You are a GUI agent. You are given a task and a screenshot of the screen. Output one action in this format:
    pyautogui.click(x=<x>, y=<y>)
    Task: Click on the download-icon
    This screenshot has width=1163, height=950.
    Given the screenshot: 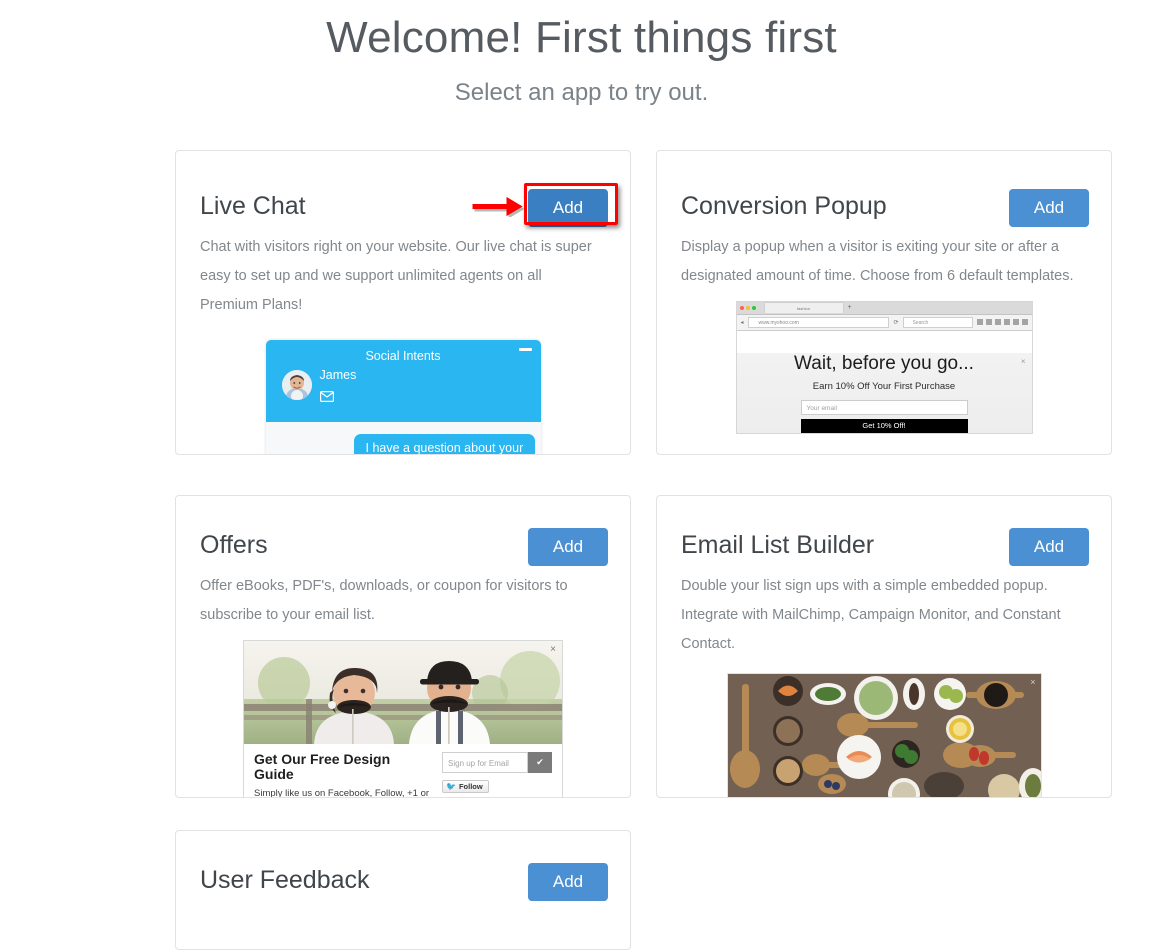 What is the action you would take?
    pyautogui.click(x=1007, y=322)
    